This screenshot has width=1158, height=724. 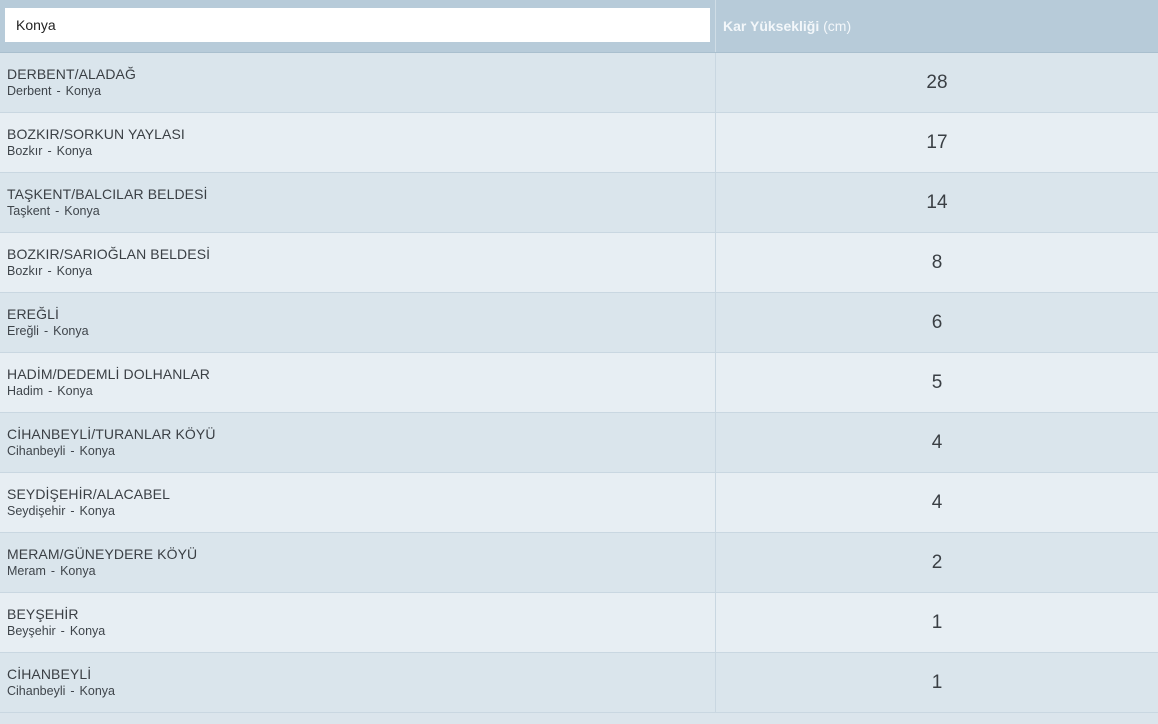 What do you see at coordinates (937, 26) in the screenshot?
I see `column-header-snow-depth: Kar Yüksekliği (cm)` at bounding box center [937, 26].